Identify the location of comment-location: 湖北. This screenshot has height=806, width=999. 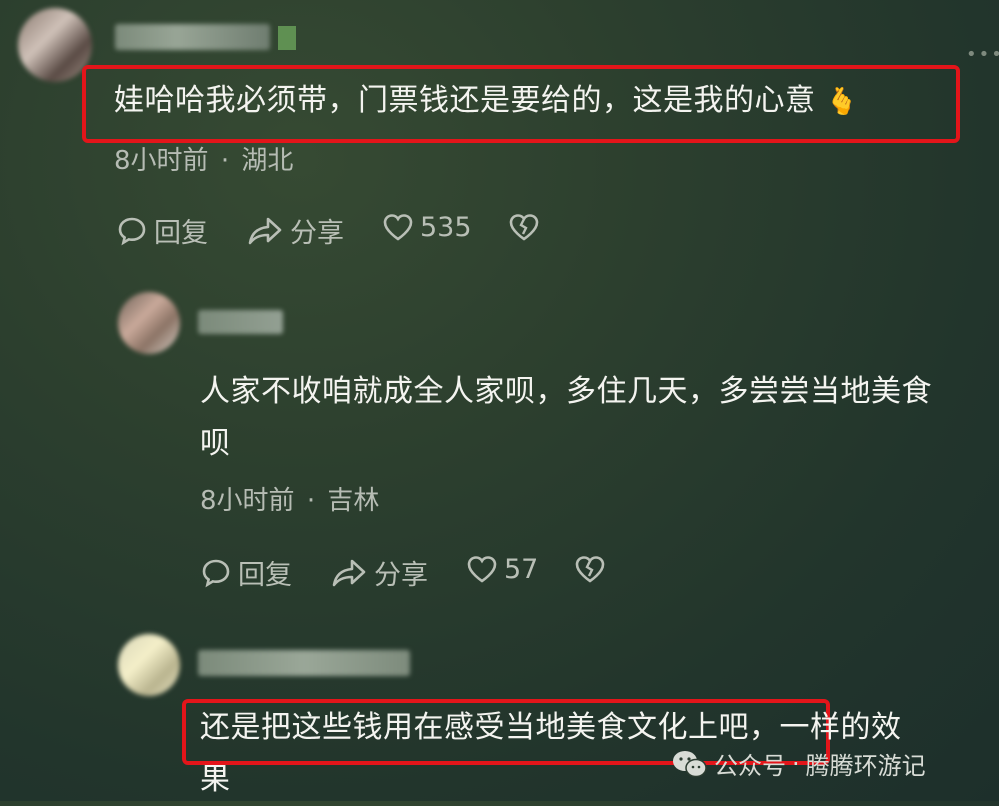
(267, 161).